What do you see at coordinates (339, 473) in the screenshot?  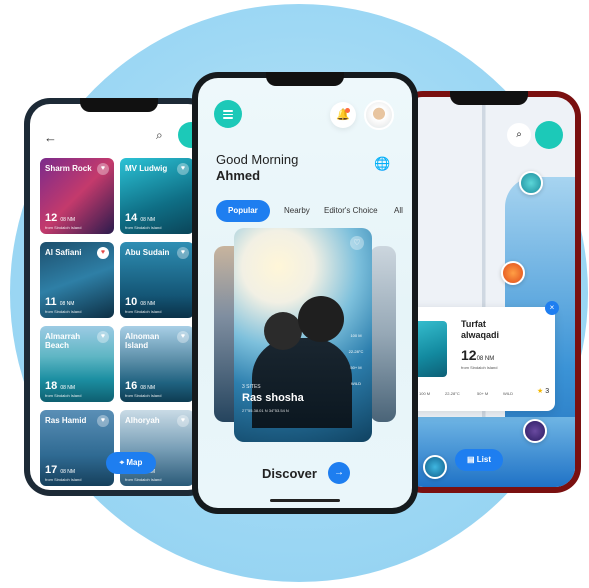 I see `discover-arrow-button: →` at bounding box center [339, 473].